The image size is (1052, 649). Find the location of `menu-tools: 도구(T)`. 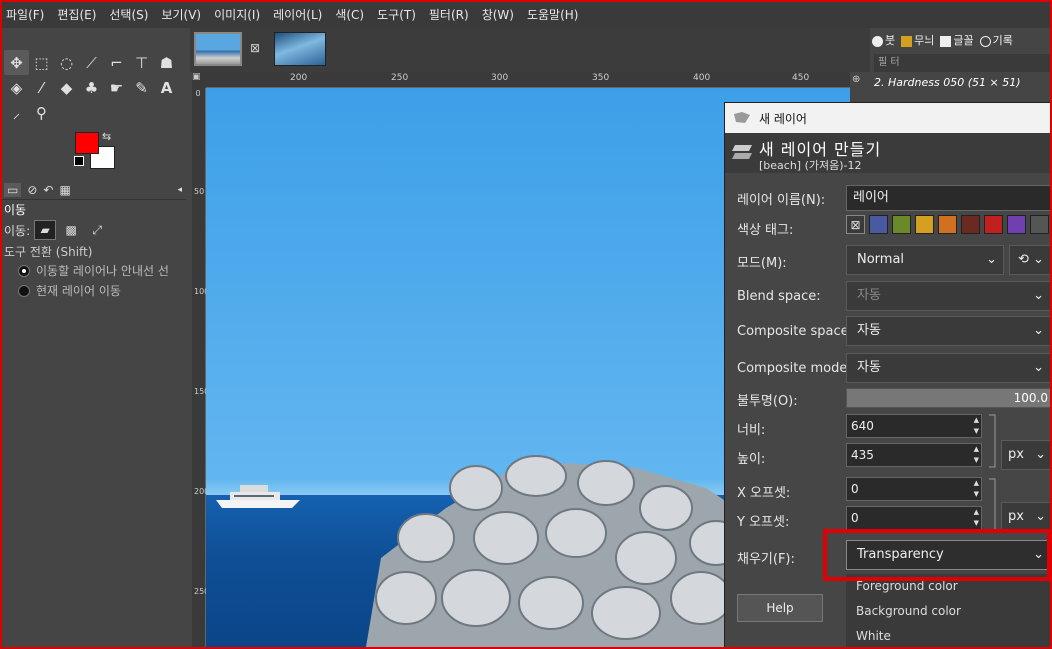

menu-tools: 도구(T) is located at coordinates (396, 14).